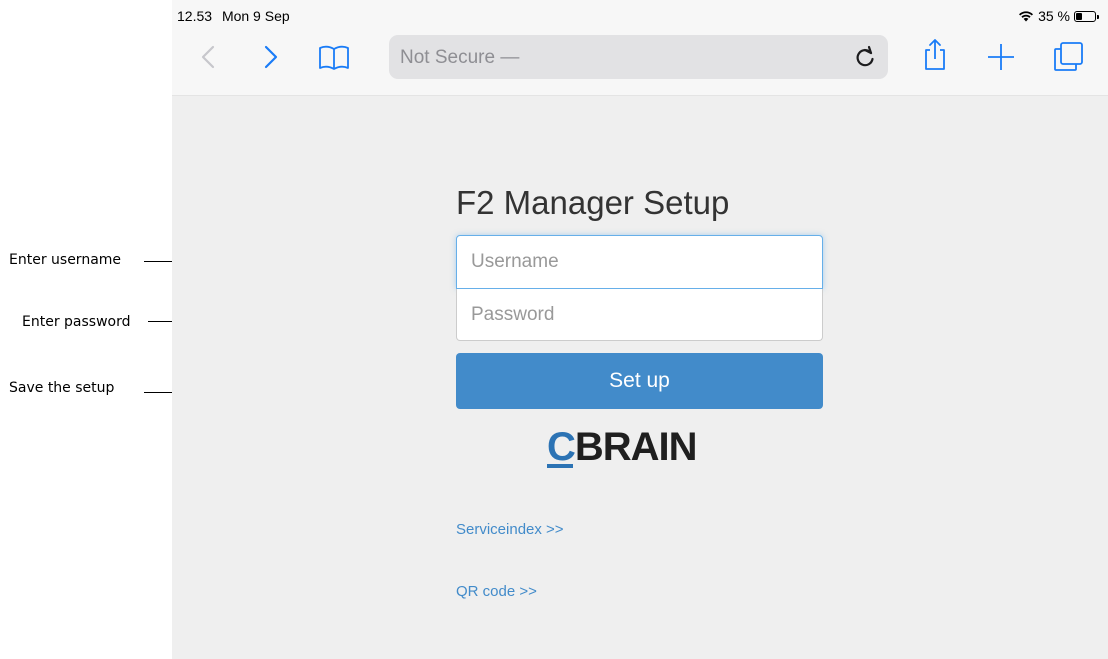 Image resolution: width=1108 pixels, height=659 pixels. What do you see at coordinates (1054, 16) in the screenshot?
I see `battery-percent: 35 %` at bounding box center [1054, 16].